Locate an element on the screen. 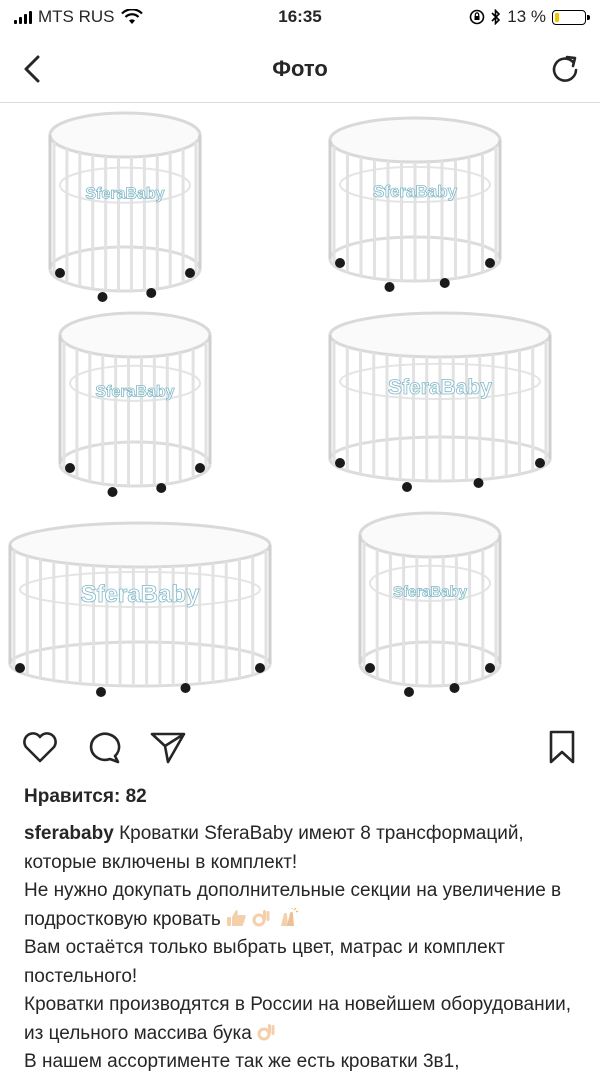 The width and height of the screenshot is (600, 1077). clapping-hands-icon is located at coordinates (289, 916).